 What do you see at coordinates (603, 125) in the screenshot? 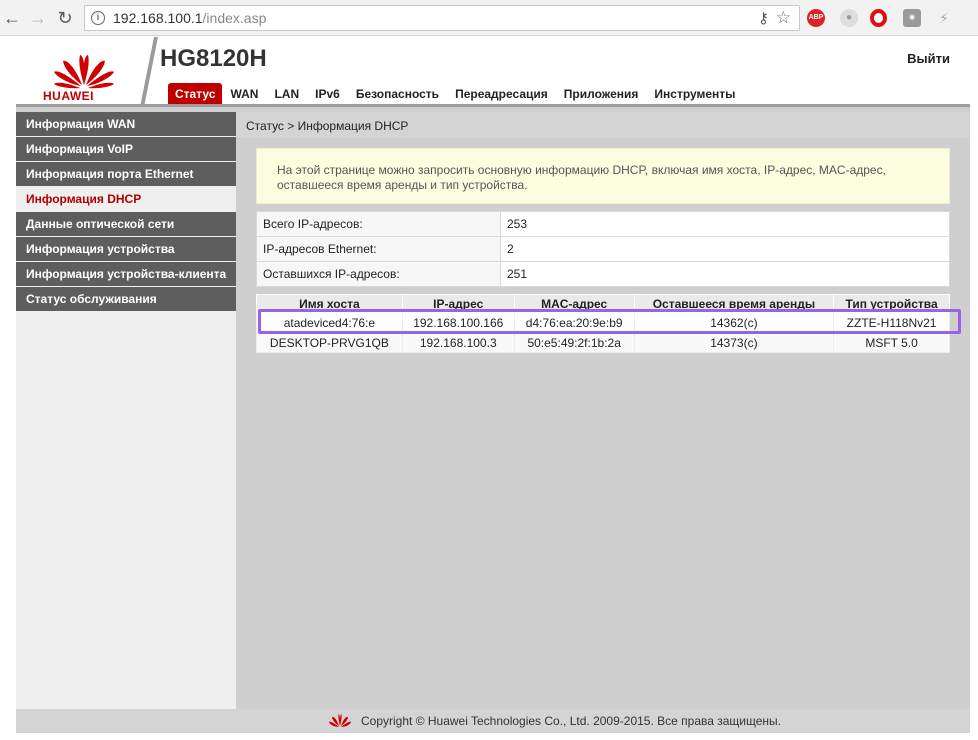
I see `breadcrumb-bar: Статус > Информация DHCP` at bounding box center [603, 125].